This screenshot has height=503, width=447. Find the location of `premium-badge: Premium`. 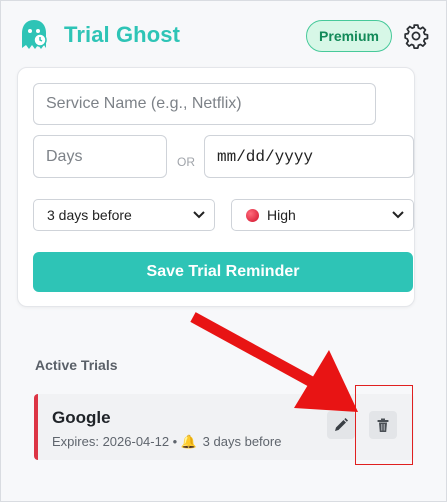

premium-badge: Premium is located at coordinates (349, 36).